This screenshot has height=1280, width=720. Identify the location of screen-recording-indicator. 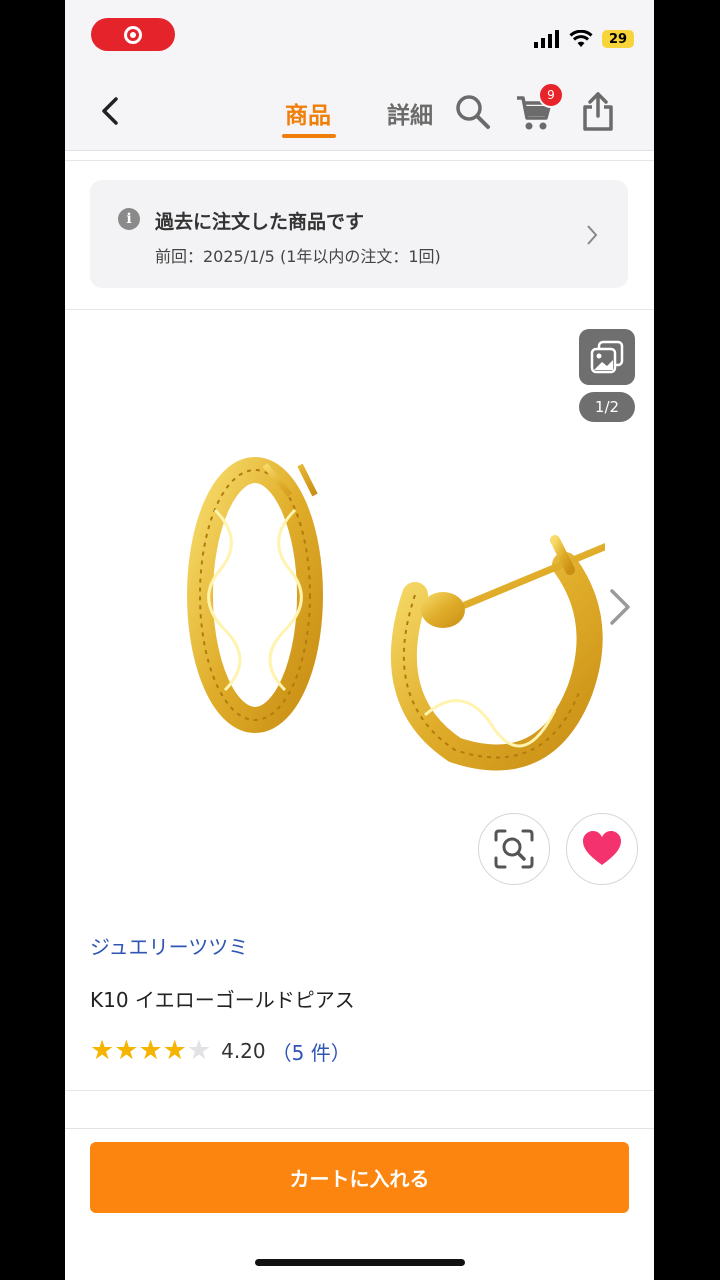
(133, 34).